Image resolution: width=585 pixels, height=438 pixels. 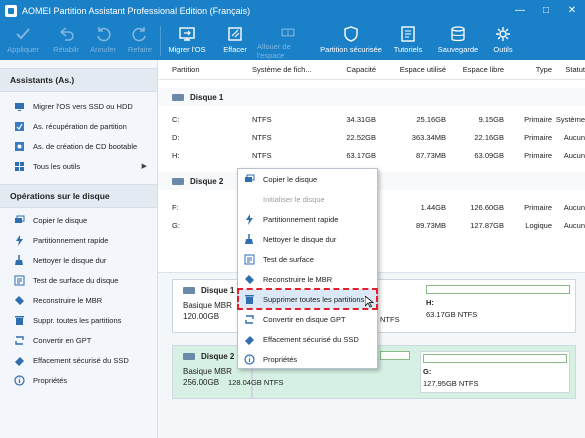 I want to click on allocate-space-button: Allouer de l'espace, so click(x=288, y=41).